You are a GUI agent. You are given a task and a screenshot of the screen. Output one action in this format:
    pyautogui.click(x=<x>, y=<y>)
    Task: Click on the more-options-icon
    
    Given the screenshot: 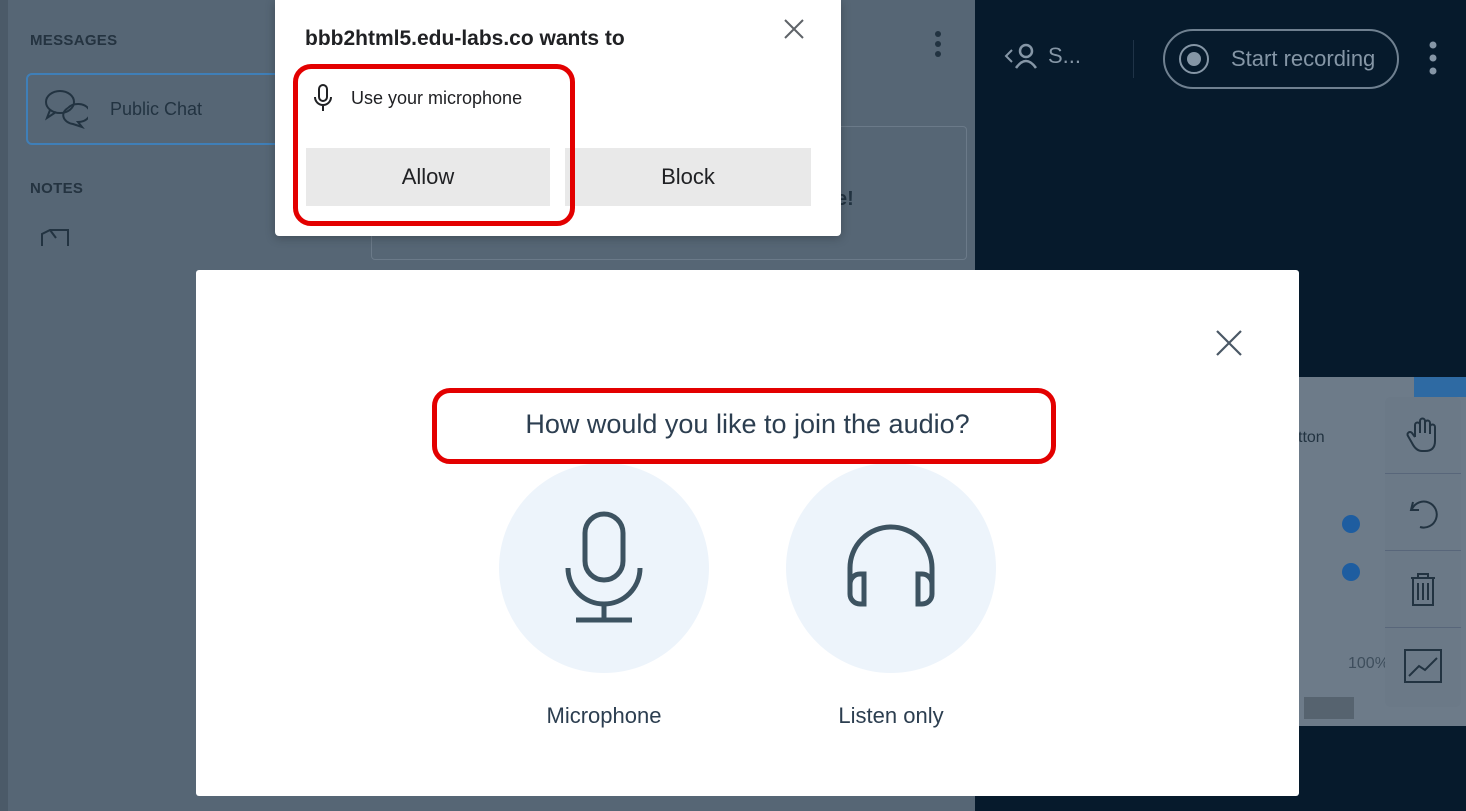 What is the action you would take?
    pyautogui.click(x=938, y=45)
    